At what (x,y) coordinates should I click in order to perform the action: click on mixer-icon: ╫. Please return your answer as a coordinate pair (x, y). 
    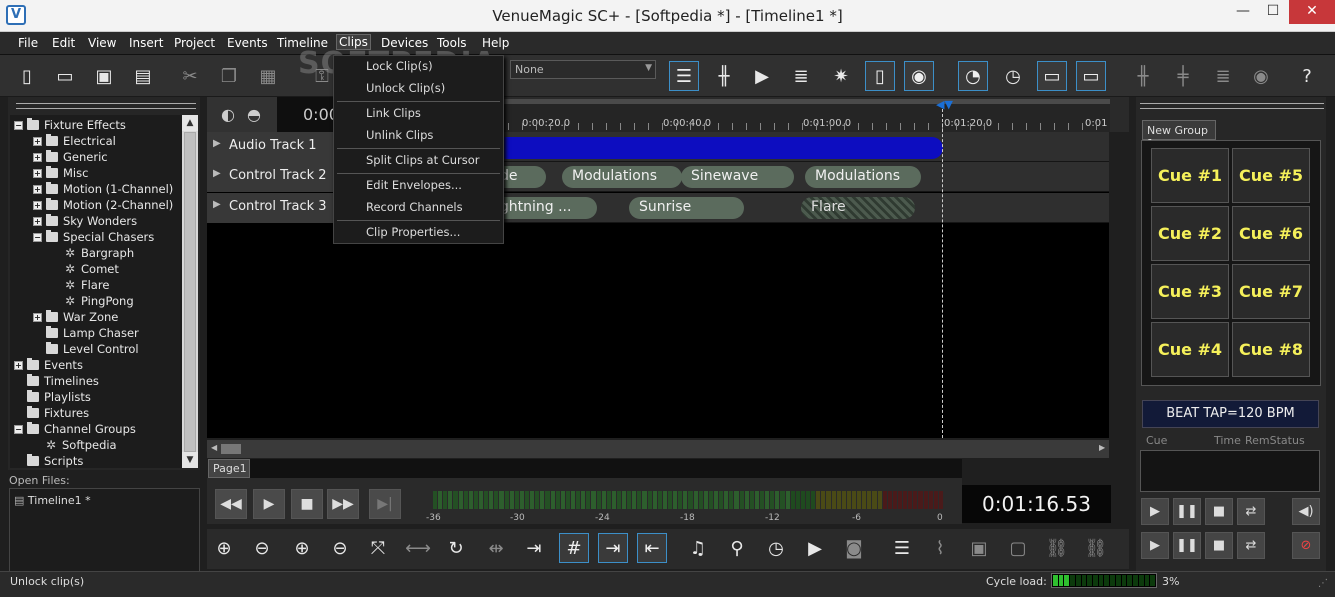
    Looking at the image, I should click on (724, 76).